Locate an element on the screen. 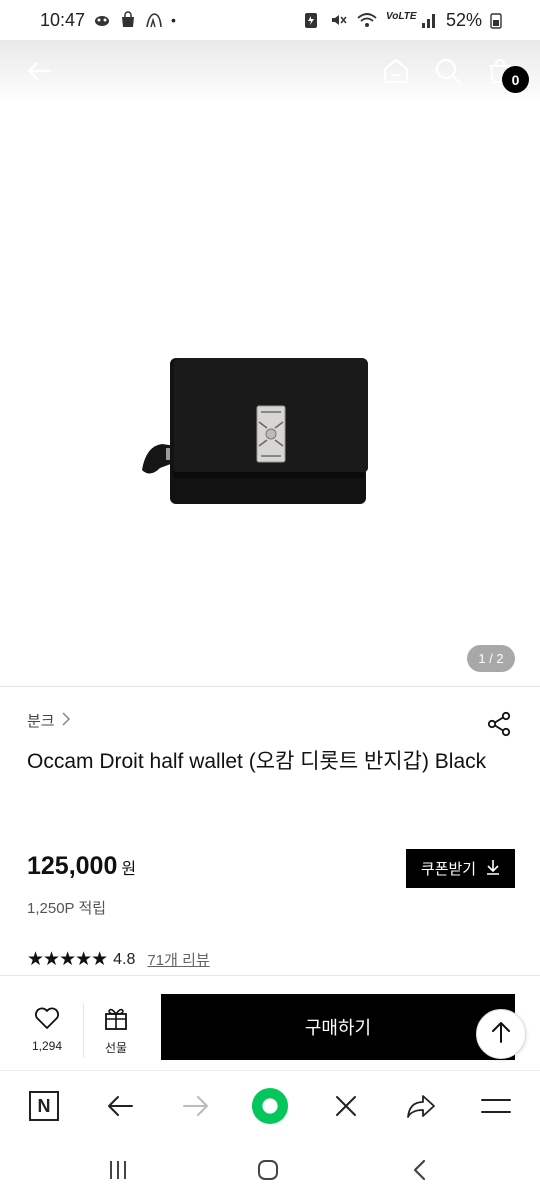 The image size is (540, 1200). currency-unit: 원 is located at coordinates (129, 869).